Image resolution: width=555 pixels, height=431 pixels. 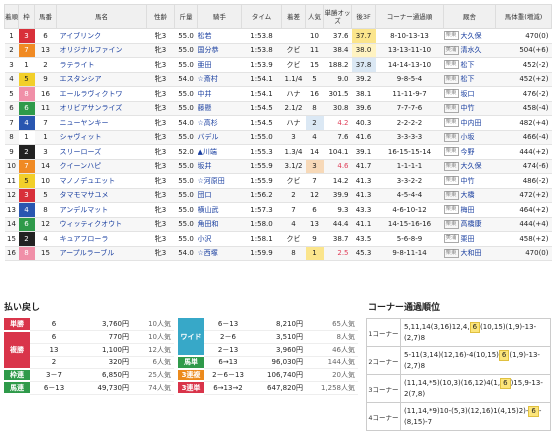 What do you see at coordinates (219, 36) in the screenshot?
I see `jockey-link: 松若` at bounding box center [219, 36].